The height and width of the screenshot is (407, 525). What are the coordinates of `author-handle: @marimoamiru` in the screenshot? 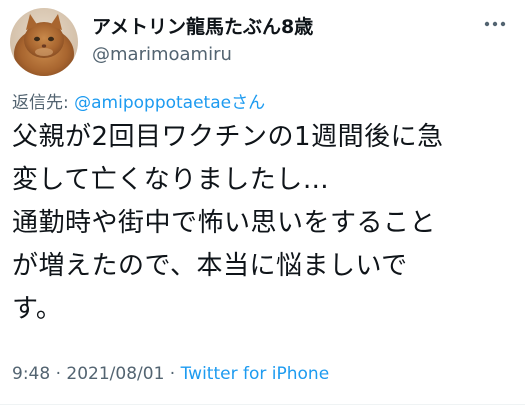 It's located at (162, 54).